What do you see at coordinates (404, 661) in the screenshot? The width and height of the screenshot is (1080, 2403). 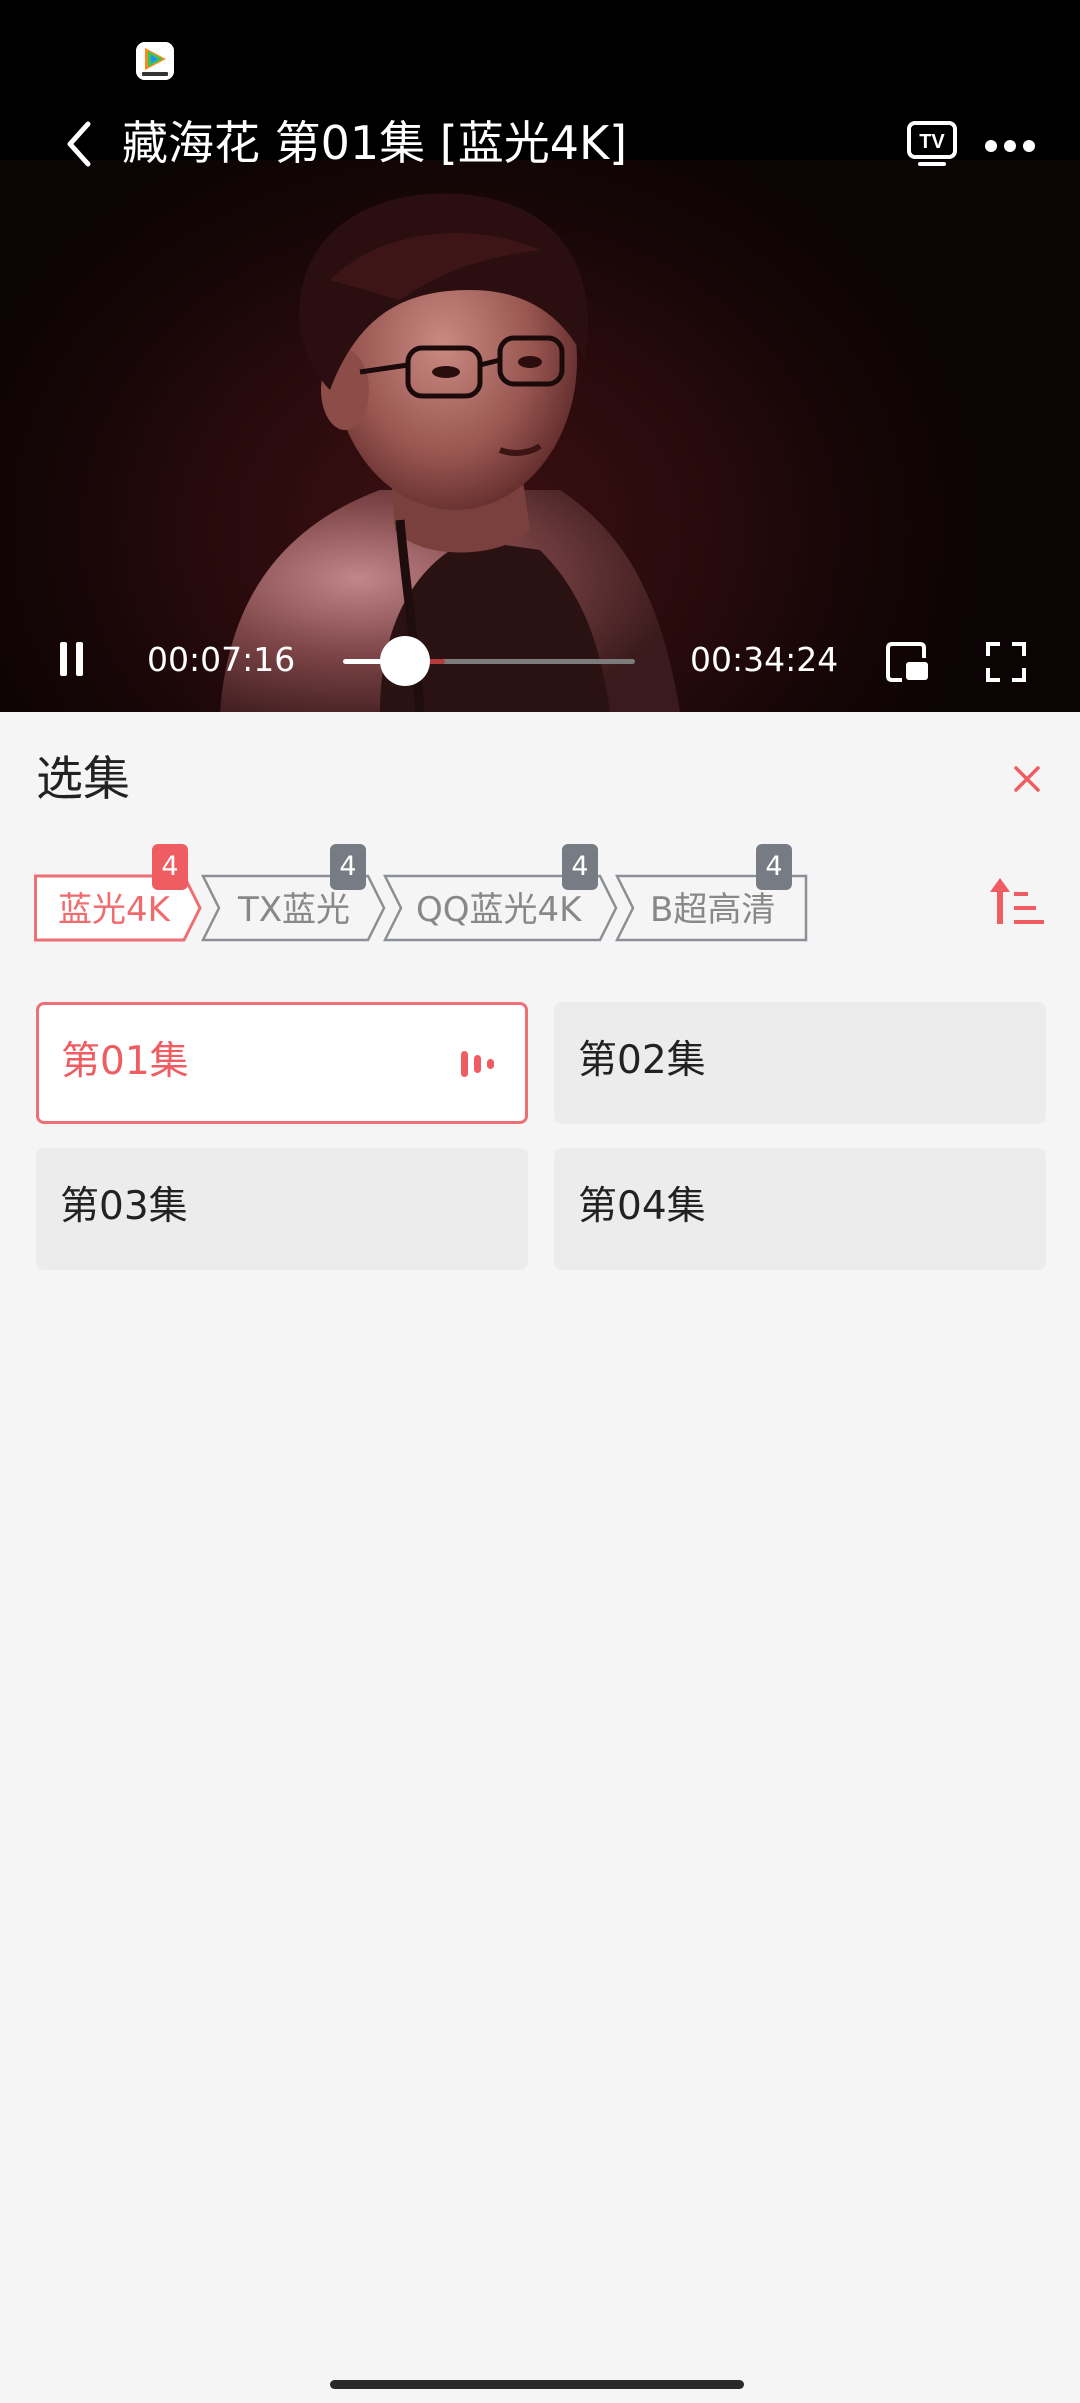 I see `seek-handle` at bounding box center [404, 661].